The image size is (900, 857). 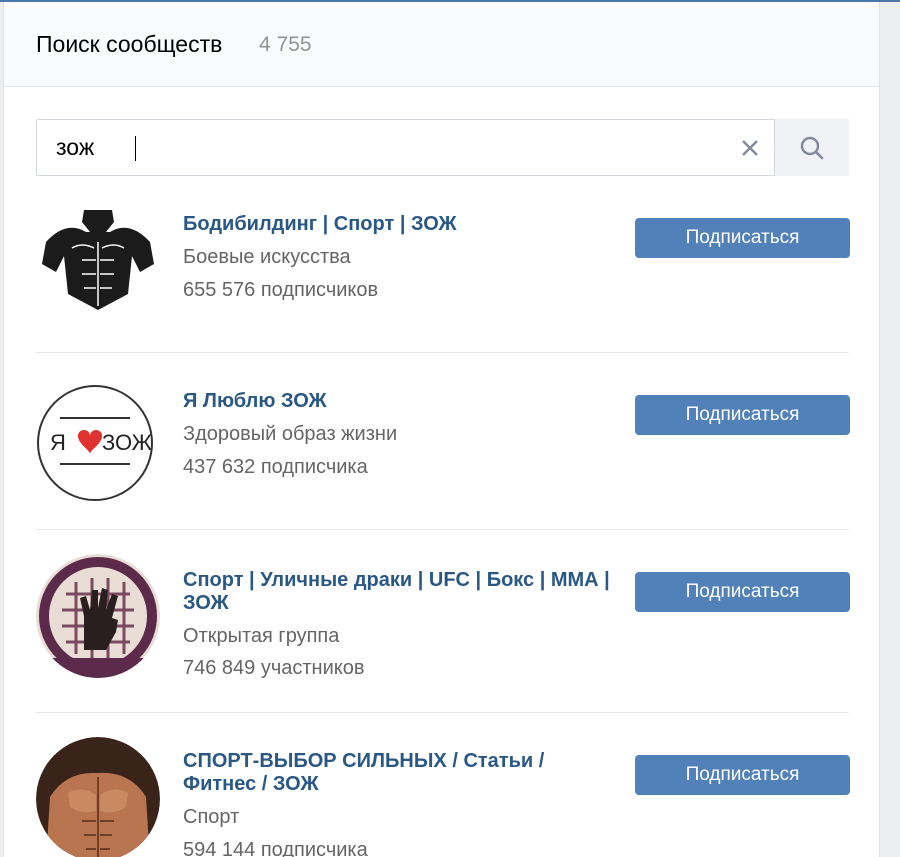 I want to click on panel-header: Поиск сообществ 4 755, so click(x=441, y=44).